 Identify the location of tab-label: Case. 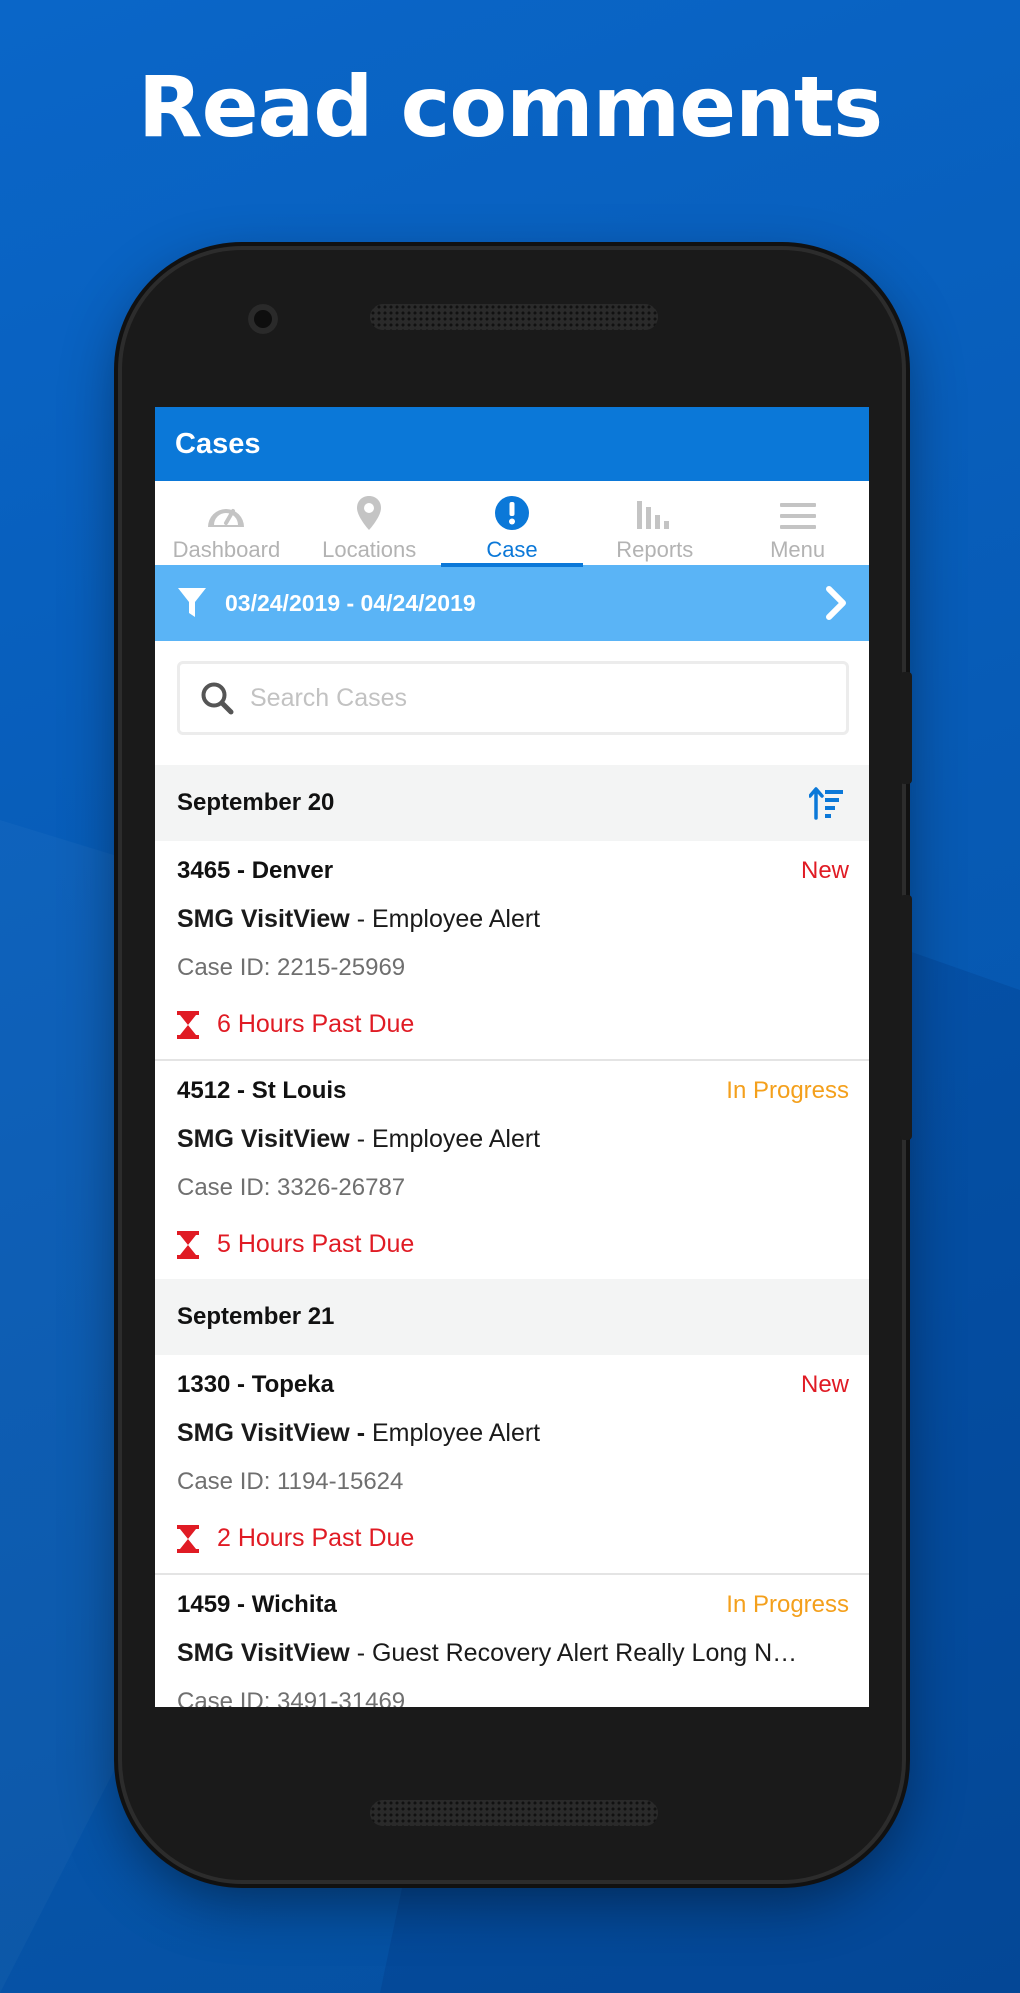
(512, 549).